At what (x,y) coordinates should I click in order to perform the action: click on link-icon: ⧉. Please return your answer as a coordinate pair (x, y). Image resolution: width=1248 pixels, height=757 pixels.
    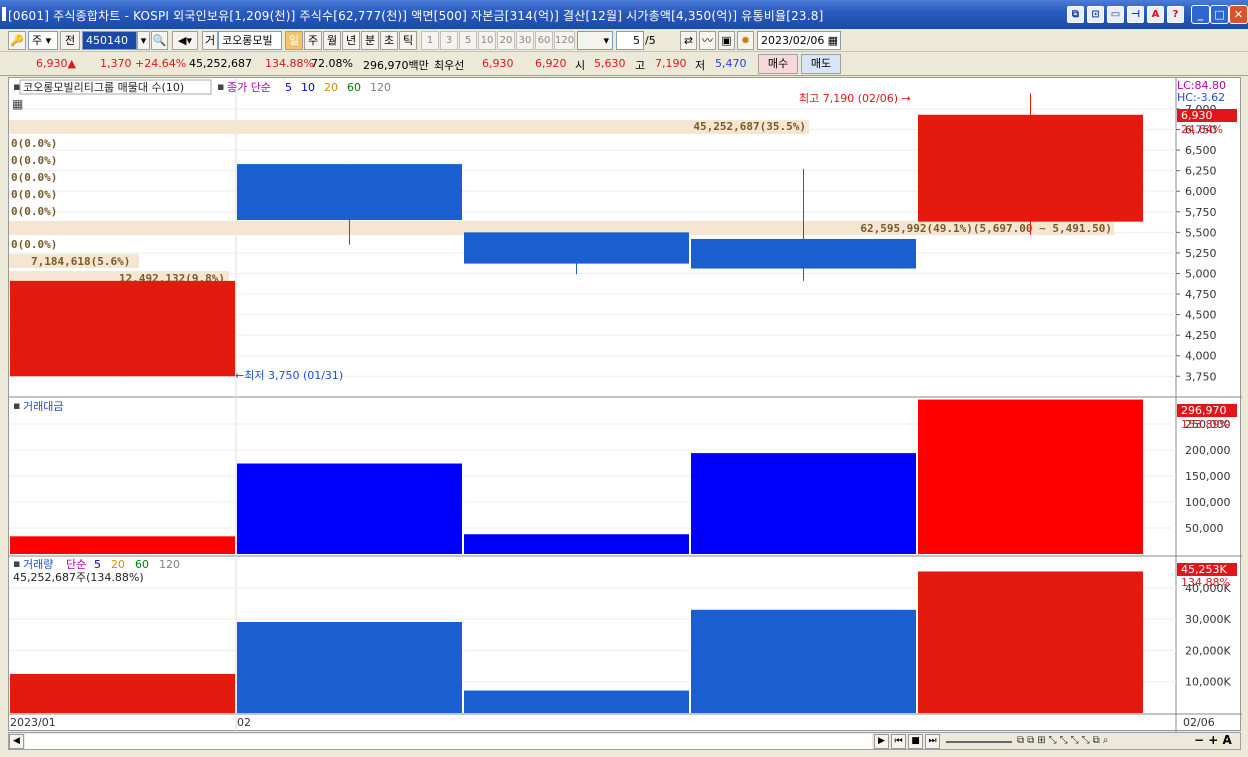
    Looking at the image, I should click on (1075, 14).